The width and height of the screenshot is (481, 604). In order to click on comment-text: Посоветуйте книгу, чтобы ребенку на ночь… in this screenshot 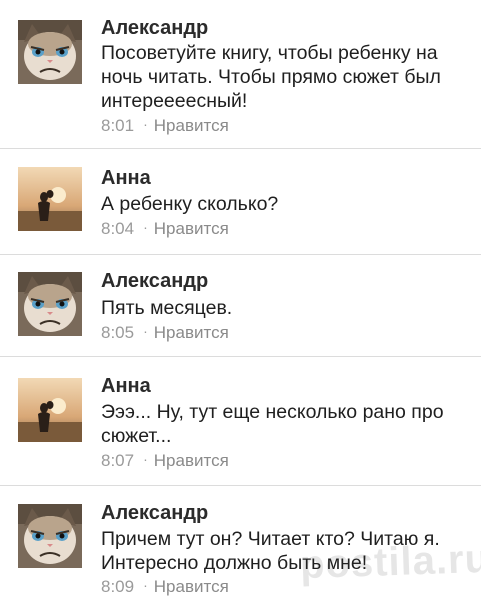, I will do `click(271, 77)`.